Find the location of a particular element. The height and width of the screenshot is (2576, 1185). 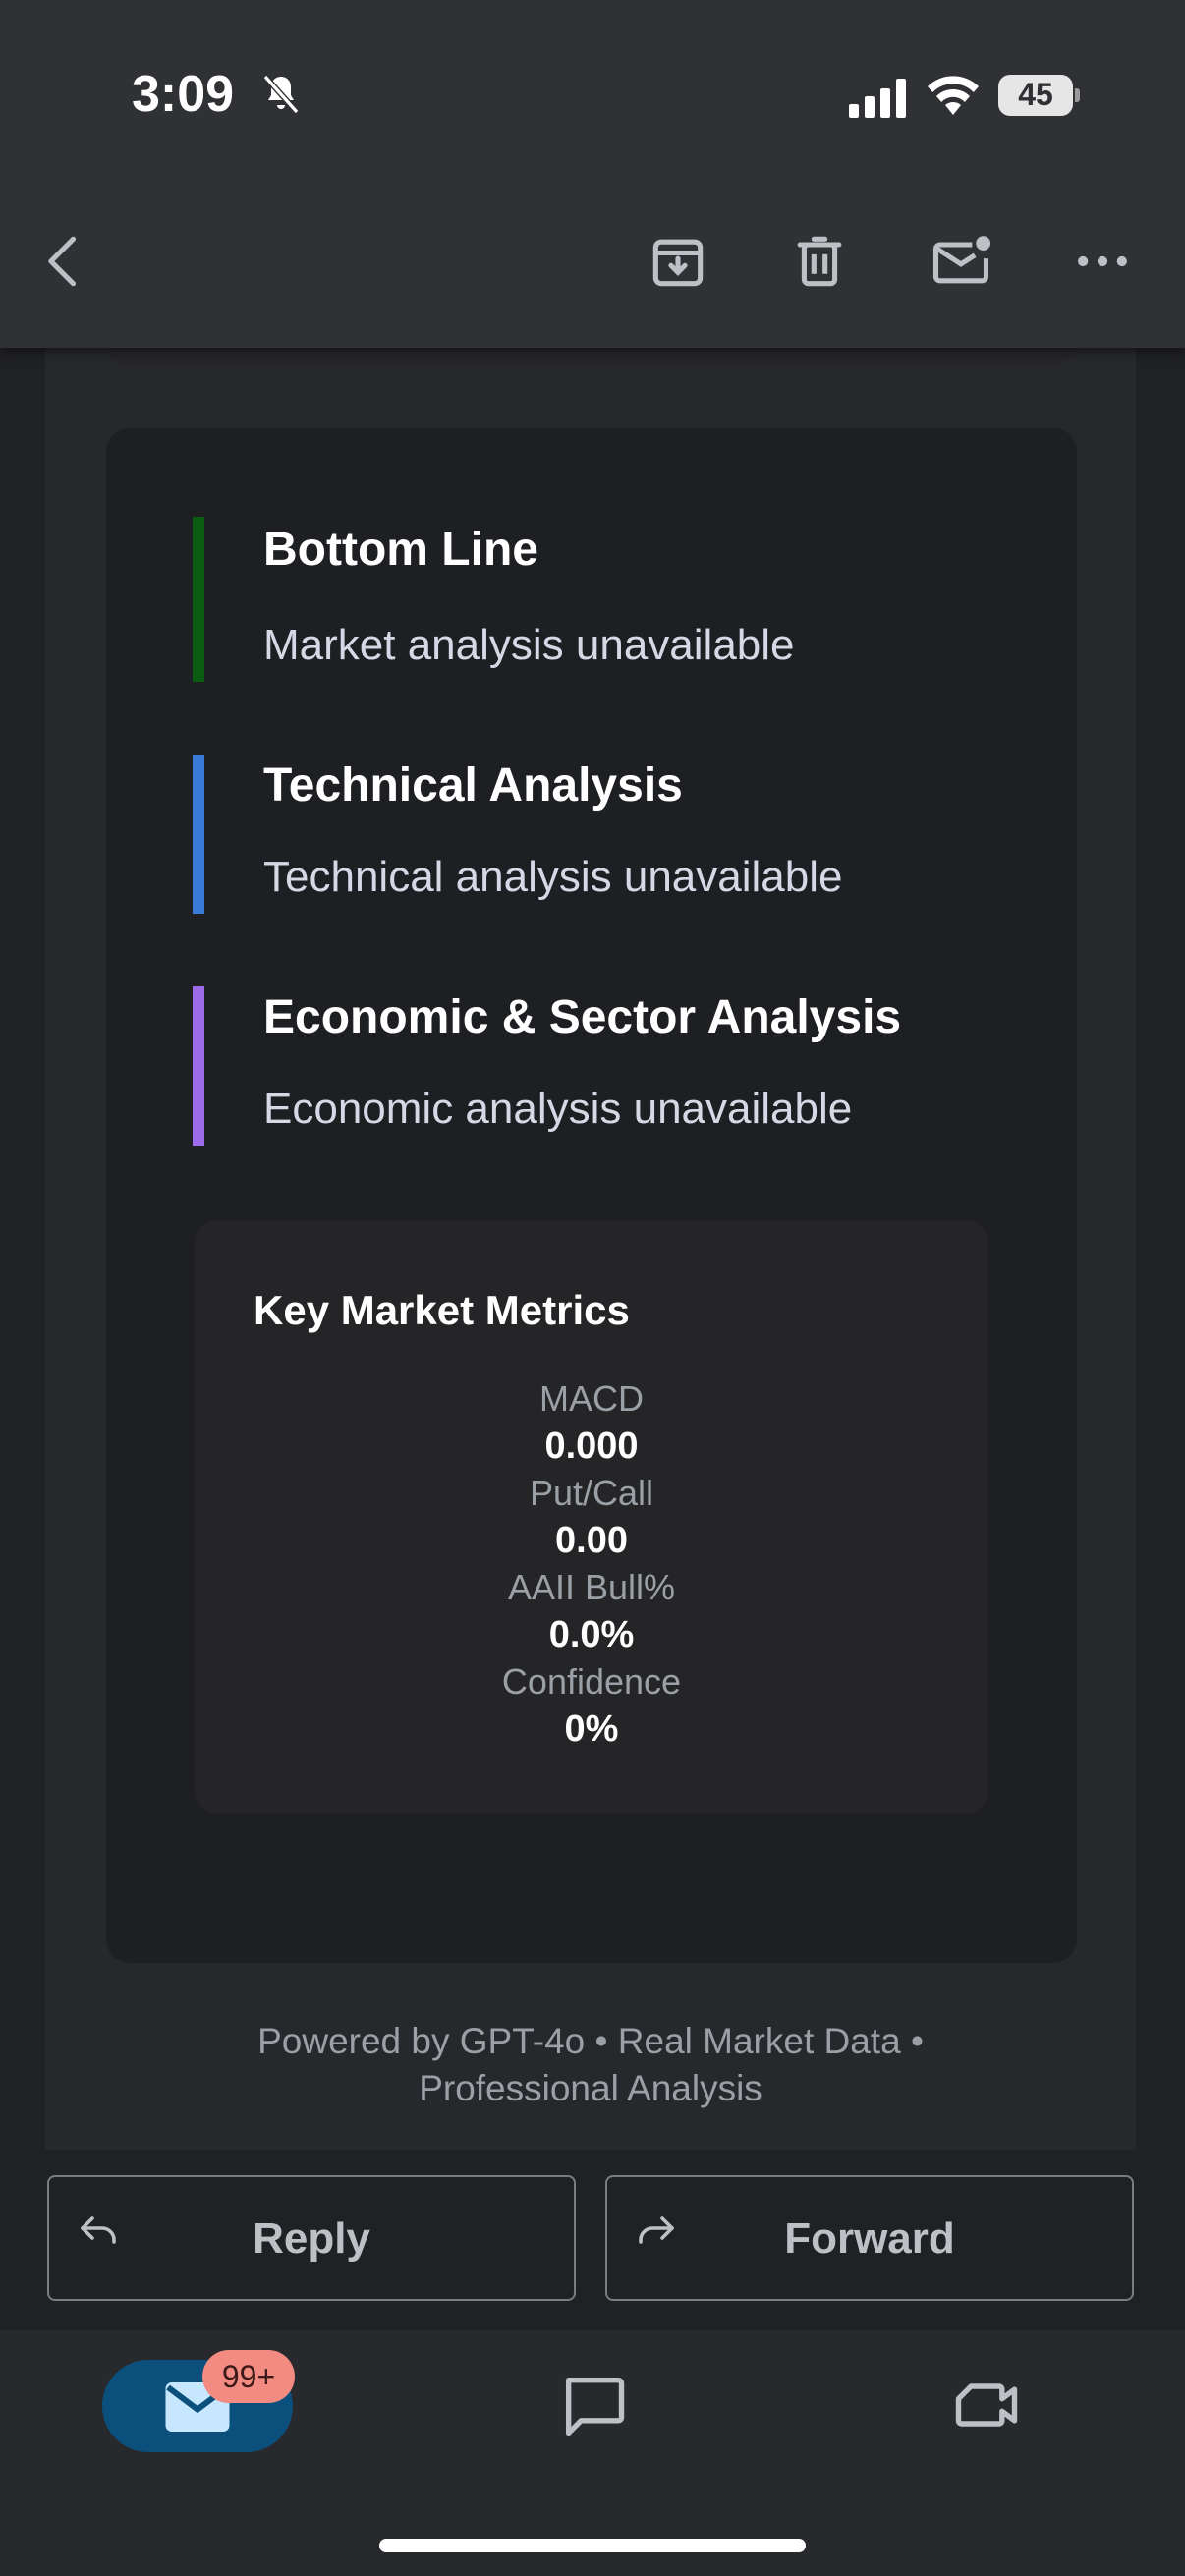

wifi-icon is located at coordinates (954, 95).